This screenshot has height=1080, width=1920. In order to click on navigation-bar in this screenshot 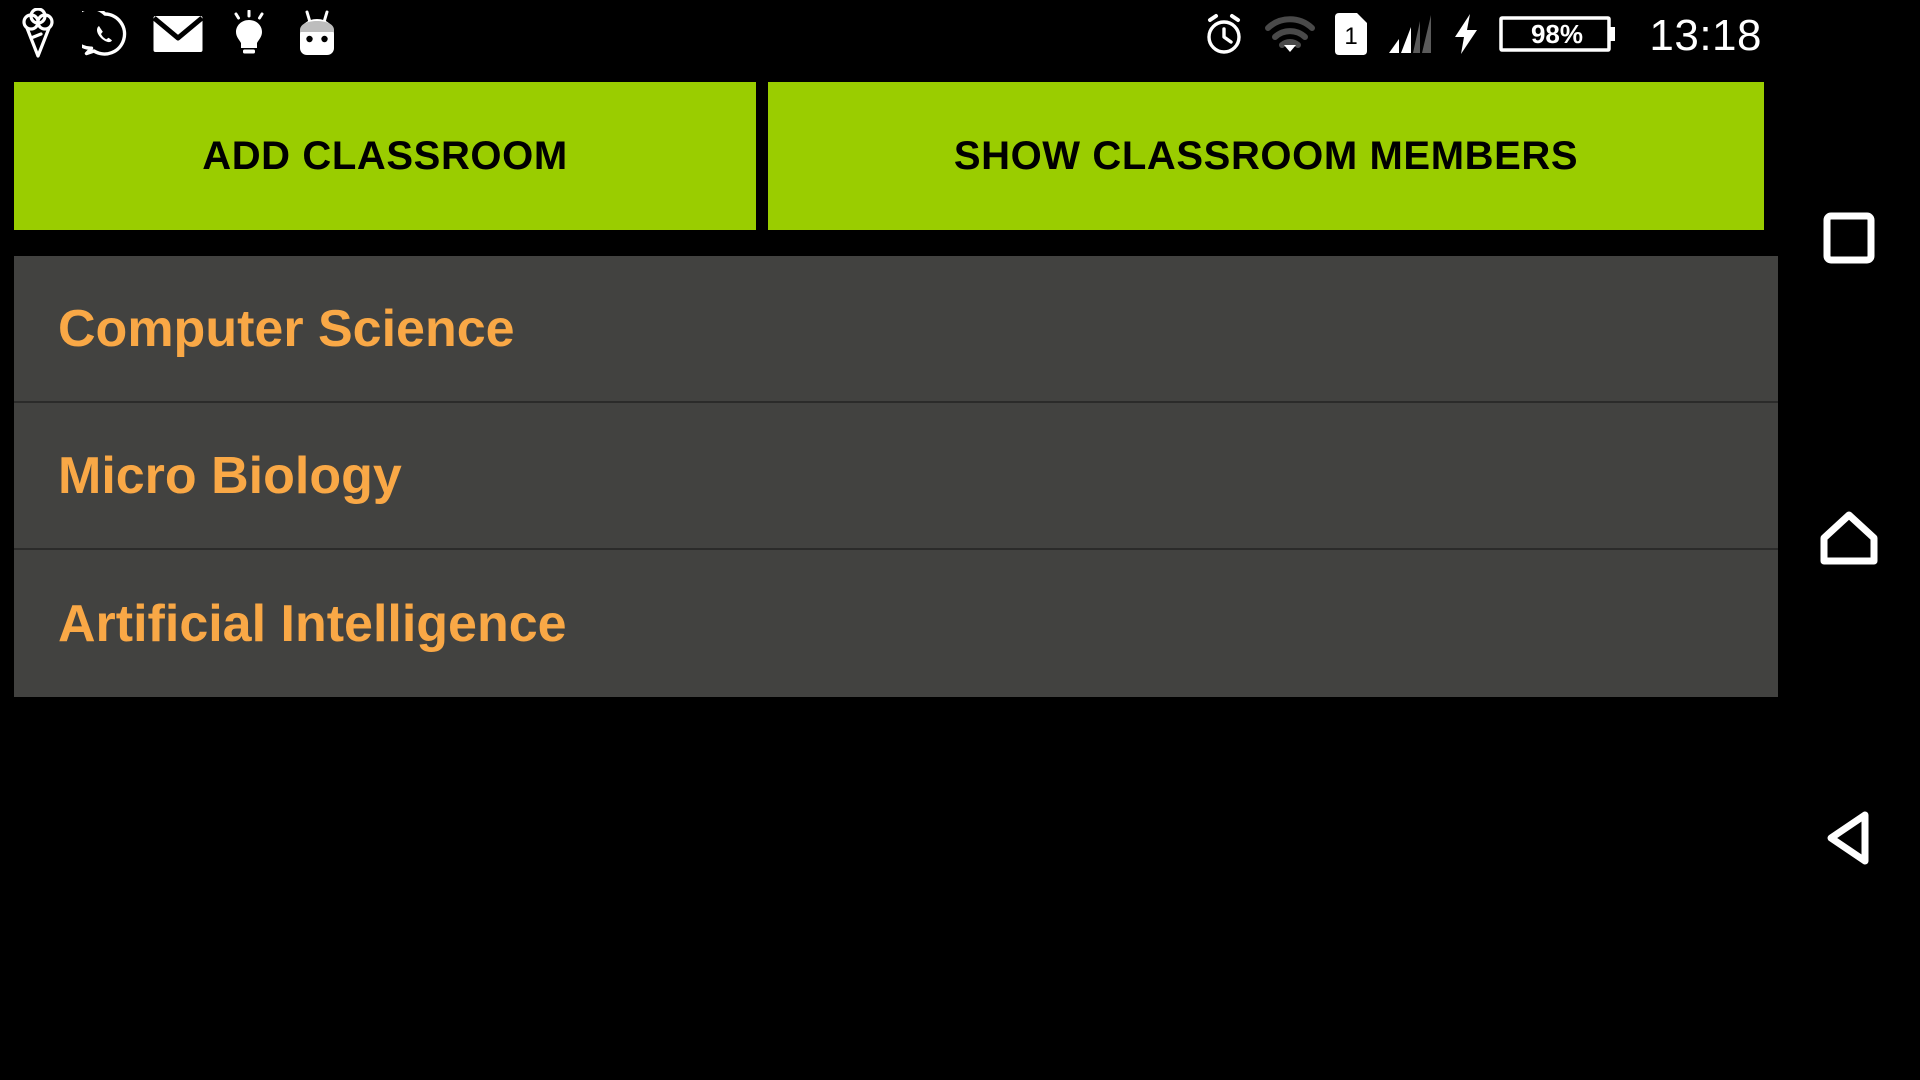, I will do `click(1849, 540)`.